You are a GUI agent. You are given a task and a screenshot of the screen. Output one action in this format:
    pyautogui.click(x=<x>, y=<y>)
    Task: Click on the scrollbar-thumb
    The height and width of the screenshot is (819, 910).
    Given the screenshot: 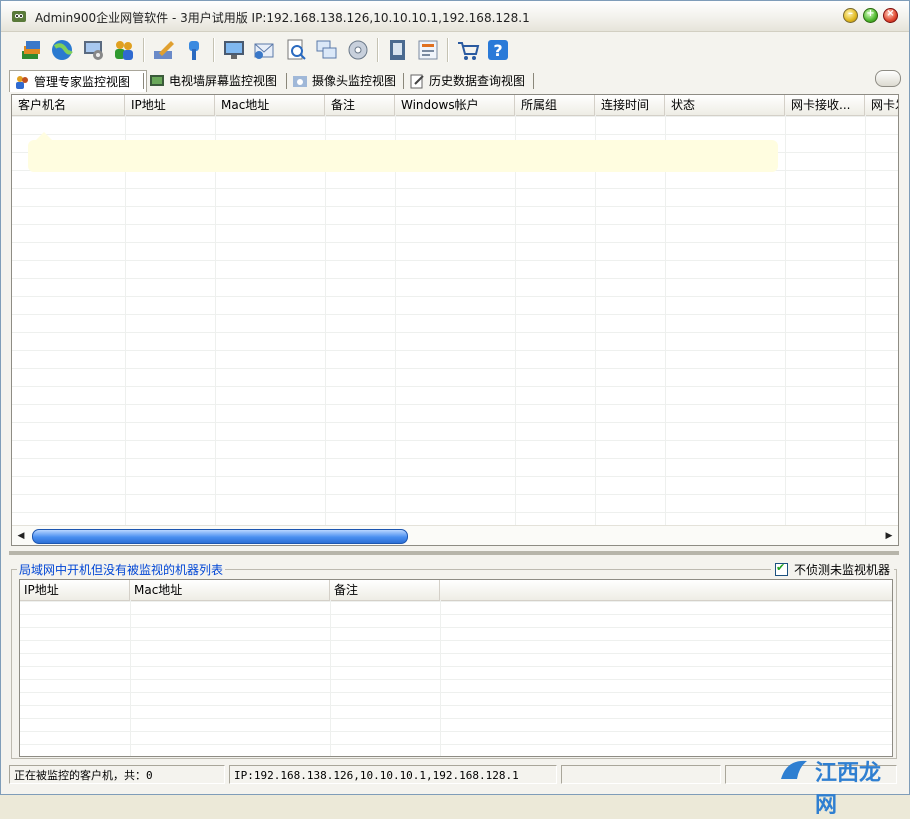 What is the action you would take?
    pyautogui.click(x=220, y=536)
    